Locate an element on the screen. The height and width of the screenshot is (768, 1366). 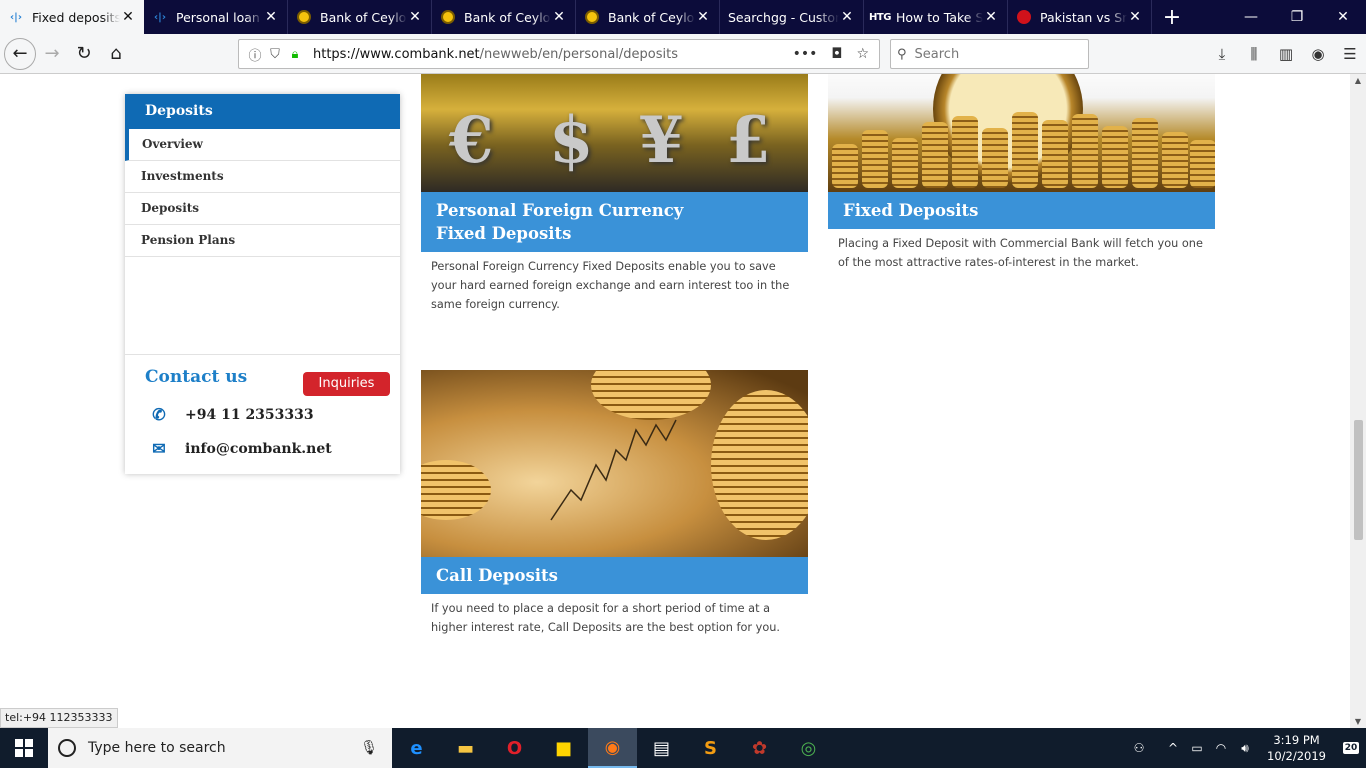
back-arrow-icon: ← is located at coordinates (20, 53).